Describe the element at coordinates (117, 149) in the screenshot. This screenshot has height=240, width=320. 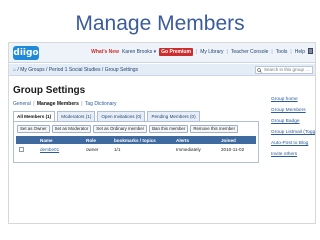
I see `member-bookmarks: 1/1` at that location.